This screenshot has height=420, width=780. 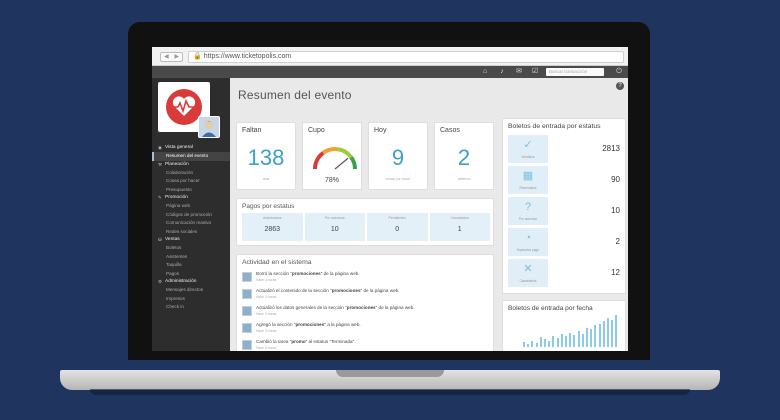 I want to click on sidebar-section-4: ⚙ Administración, so click(x=191, y=282).